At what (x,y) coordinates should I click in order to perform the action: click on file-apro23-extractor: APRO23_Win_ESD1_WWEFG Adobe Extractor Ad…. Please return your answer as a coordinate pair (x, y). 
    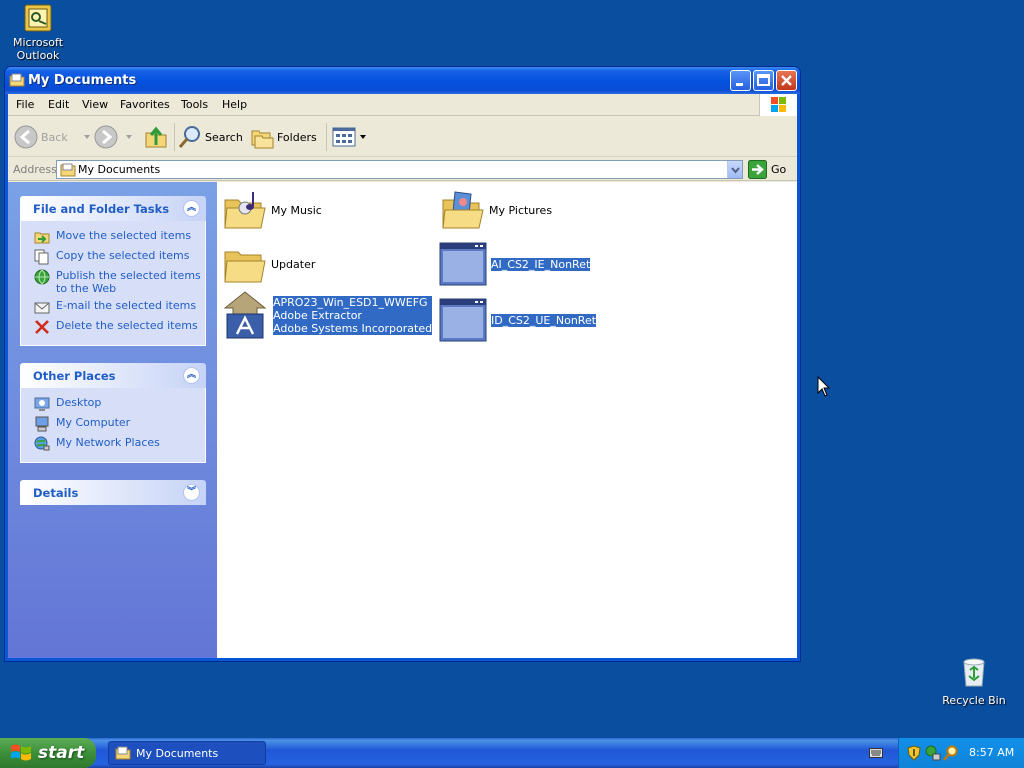
    Looking at the image, I should click on (327, 315).